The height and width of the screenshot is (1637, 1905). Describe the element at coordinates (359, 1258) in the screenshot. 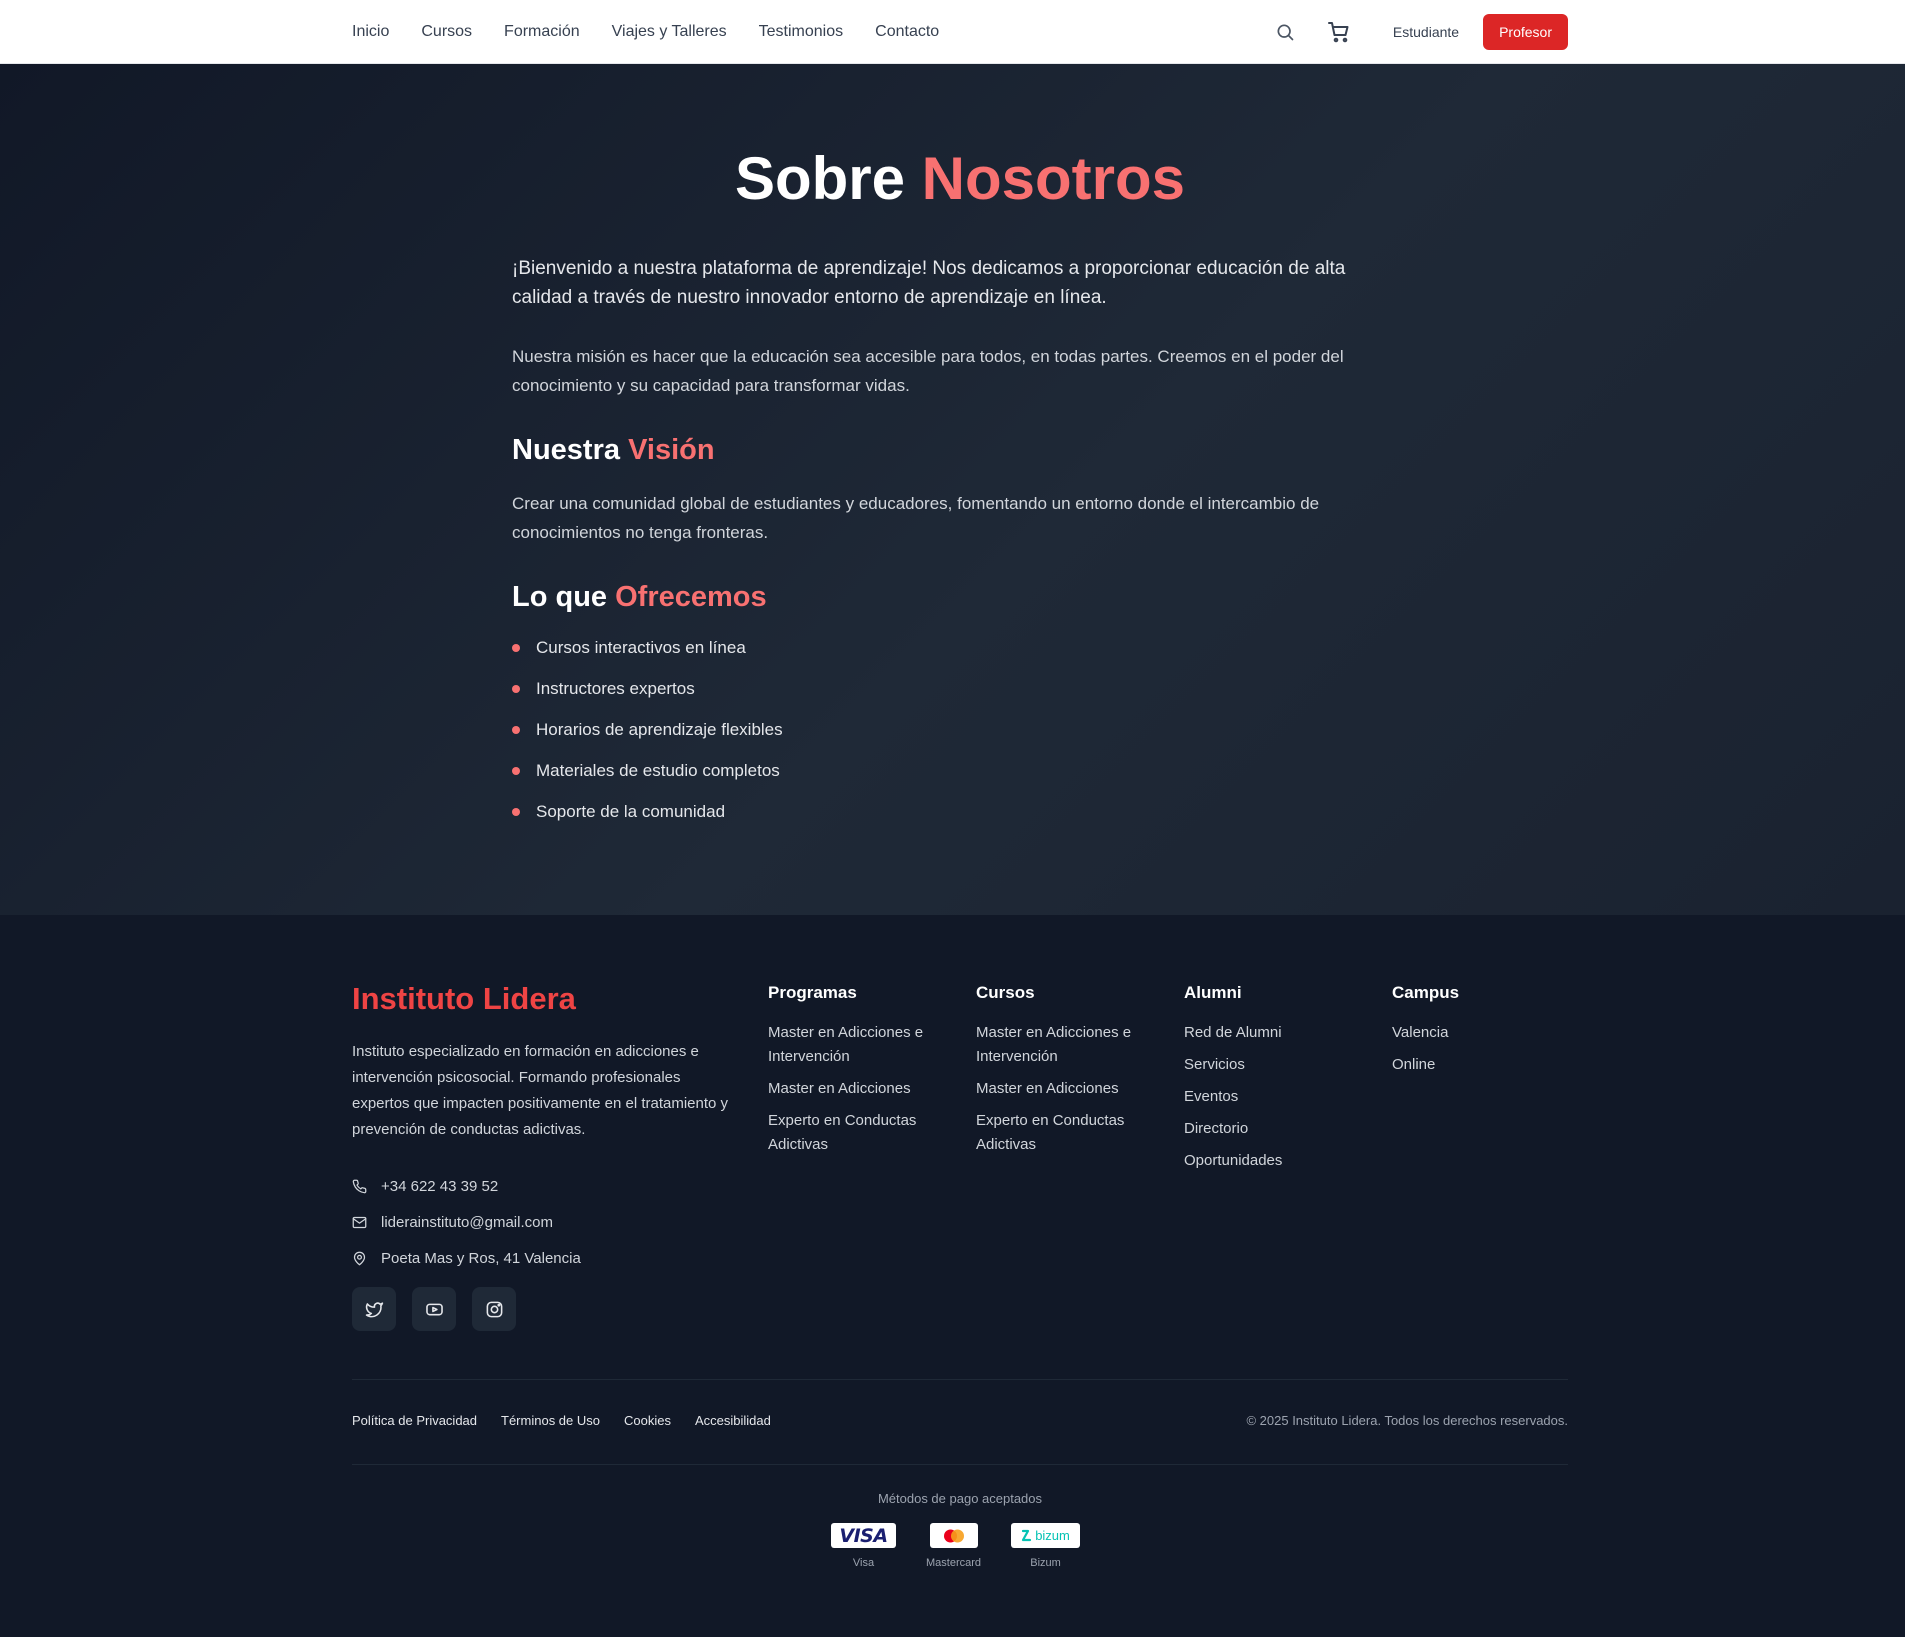

I see `map-pin-icon` at that location.